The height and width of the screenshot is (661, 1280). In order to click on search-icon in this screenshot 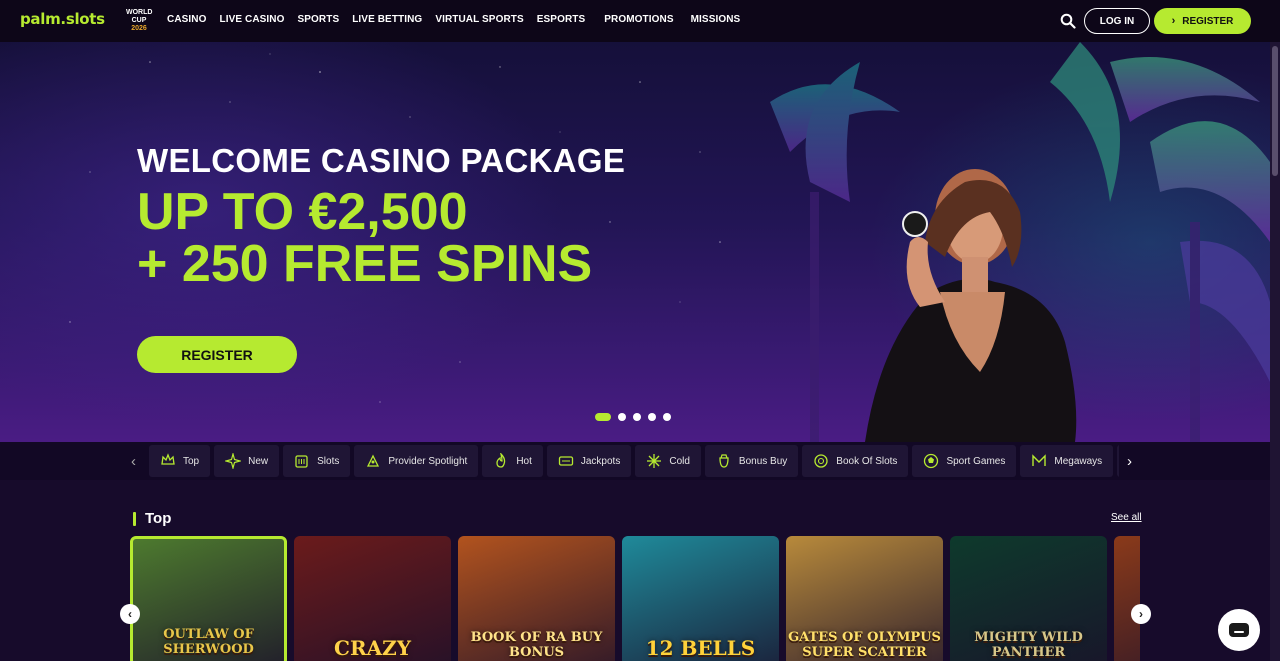, I will do `click(1068, 21)`.